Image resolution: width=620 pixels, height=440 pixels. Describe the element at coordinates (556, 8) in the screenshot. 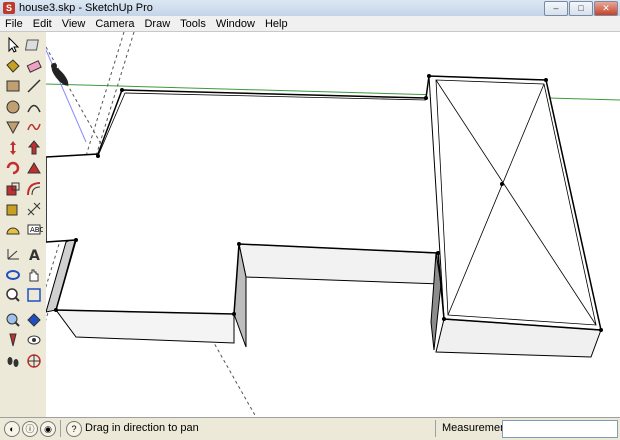

I see `minimize-button: –` at that location.